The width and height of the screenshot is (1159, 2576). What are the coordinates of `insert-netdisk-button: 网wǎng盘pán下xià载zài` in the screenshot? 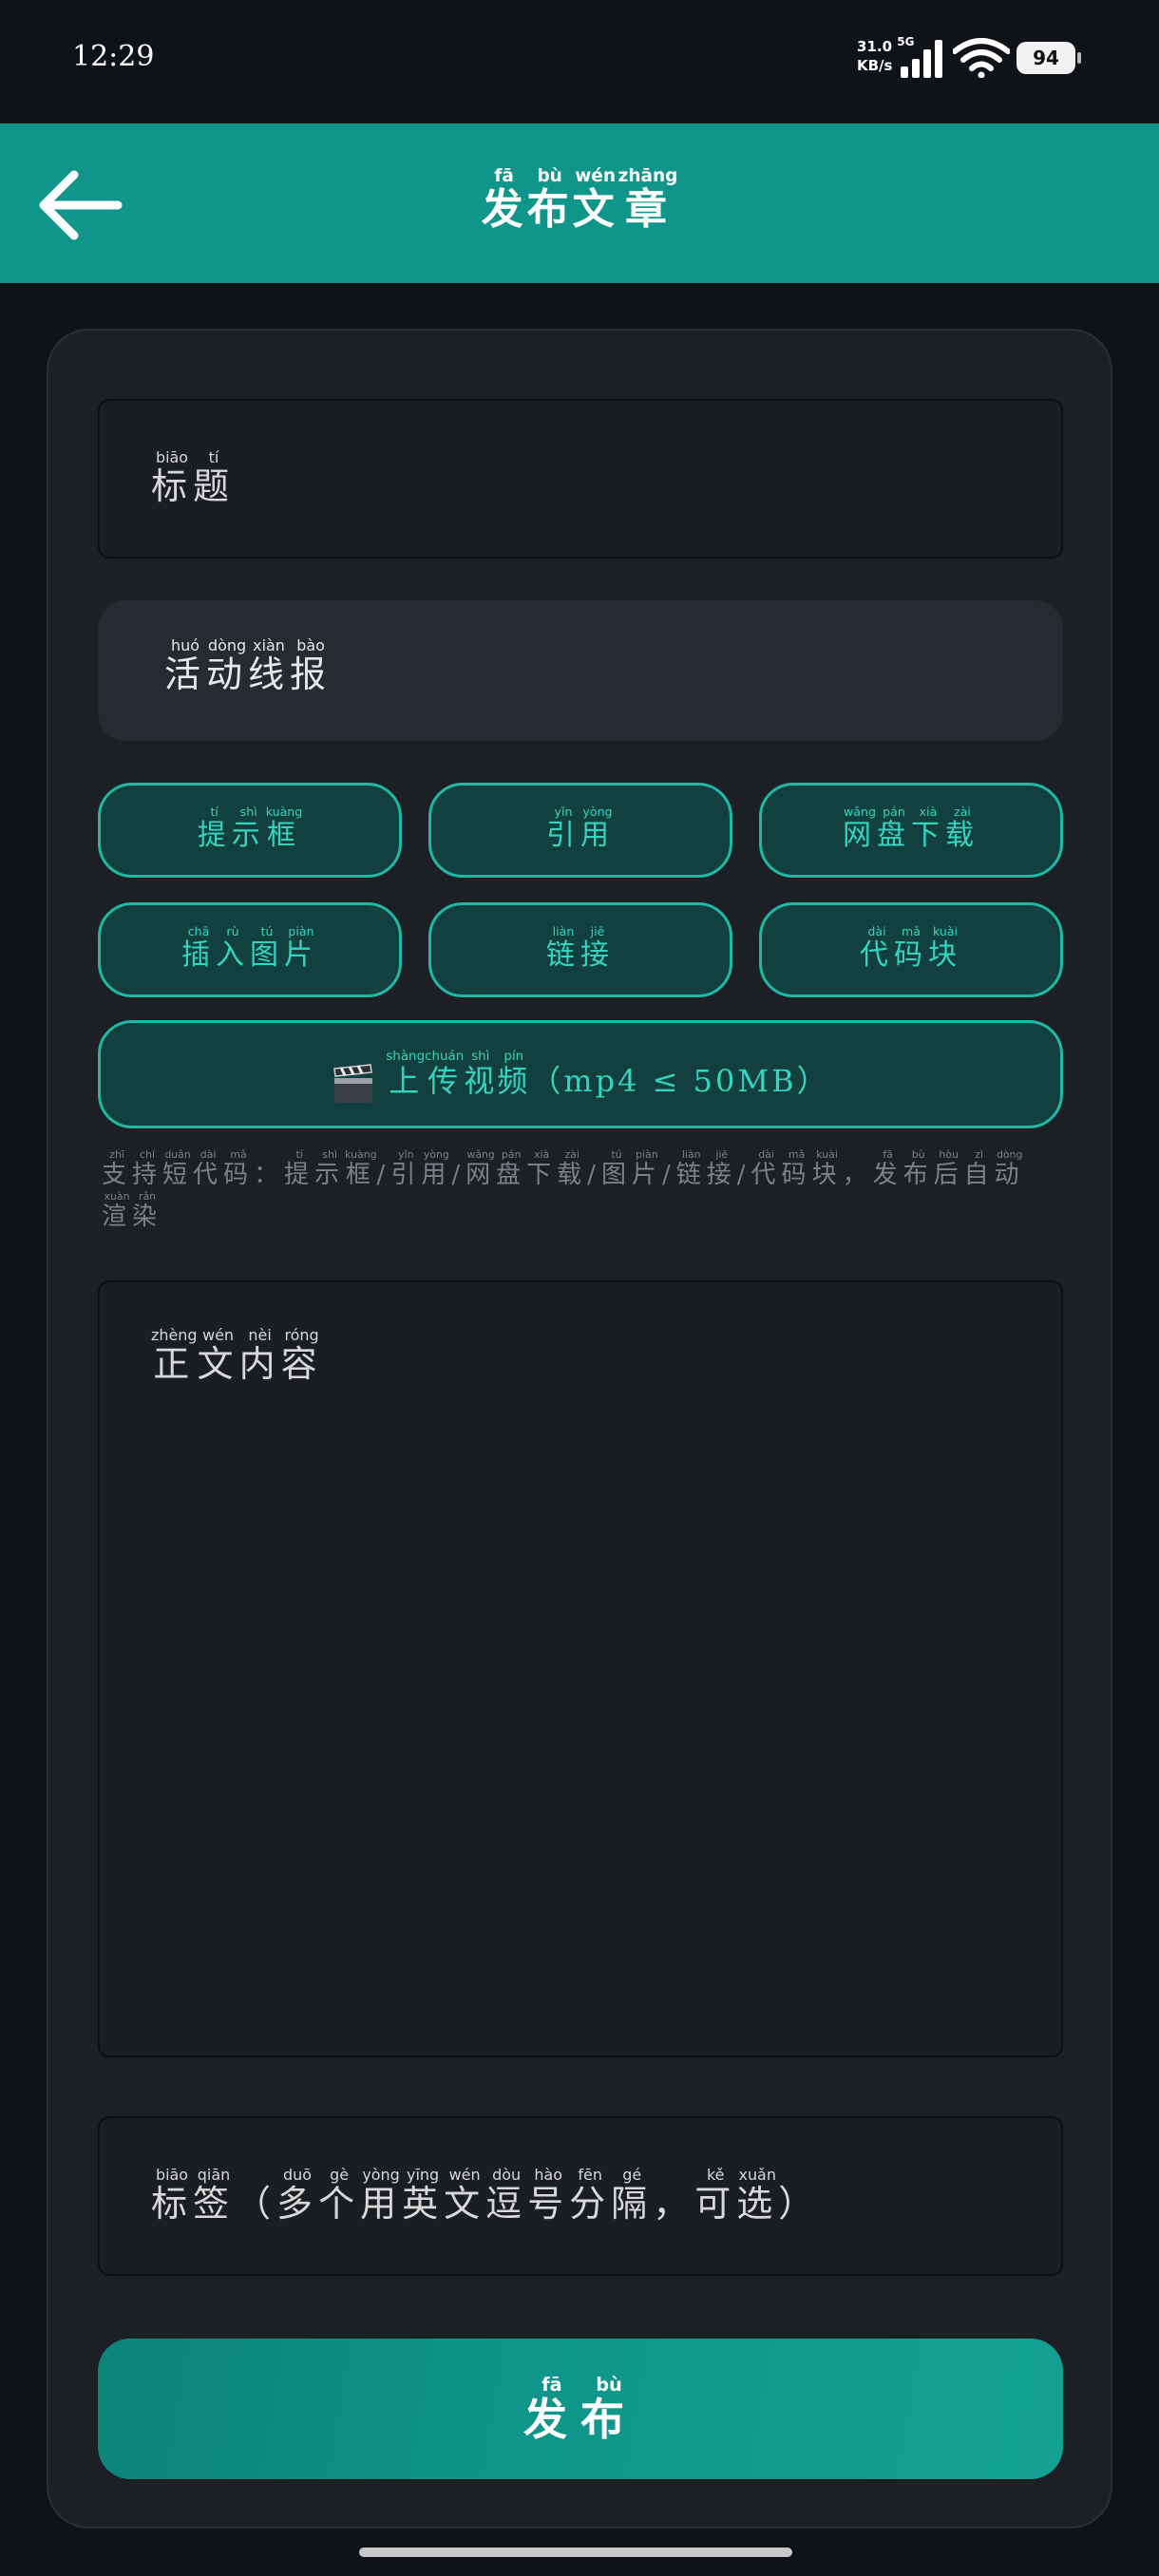 It's located at (911, 830).